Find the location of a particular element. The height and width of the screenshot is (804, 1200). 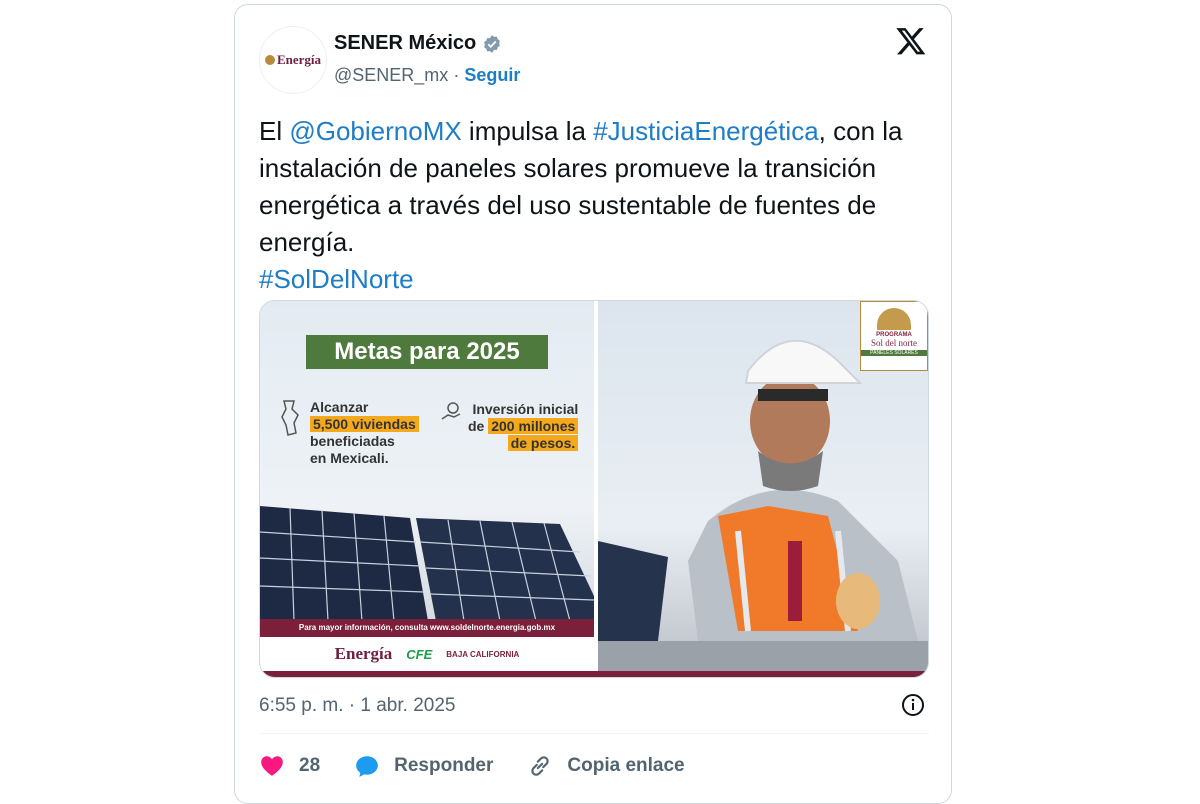

cfe-logo: CFE is located at coordinates (419, 654).